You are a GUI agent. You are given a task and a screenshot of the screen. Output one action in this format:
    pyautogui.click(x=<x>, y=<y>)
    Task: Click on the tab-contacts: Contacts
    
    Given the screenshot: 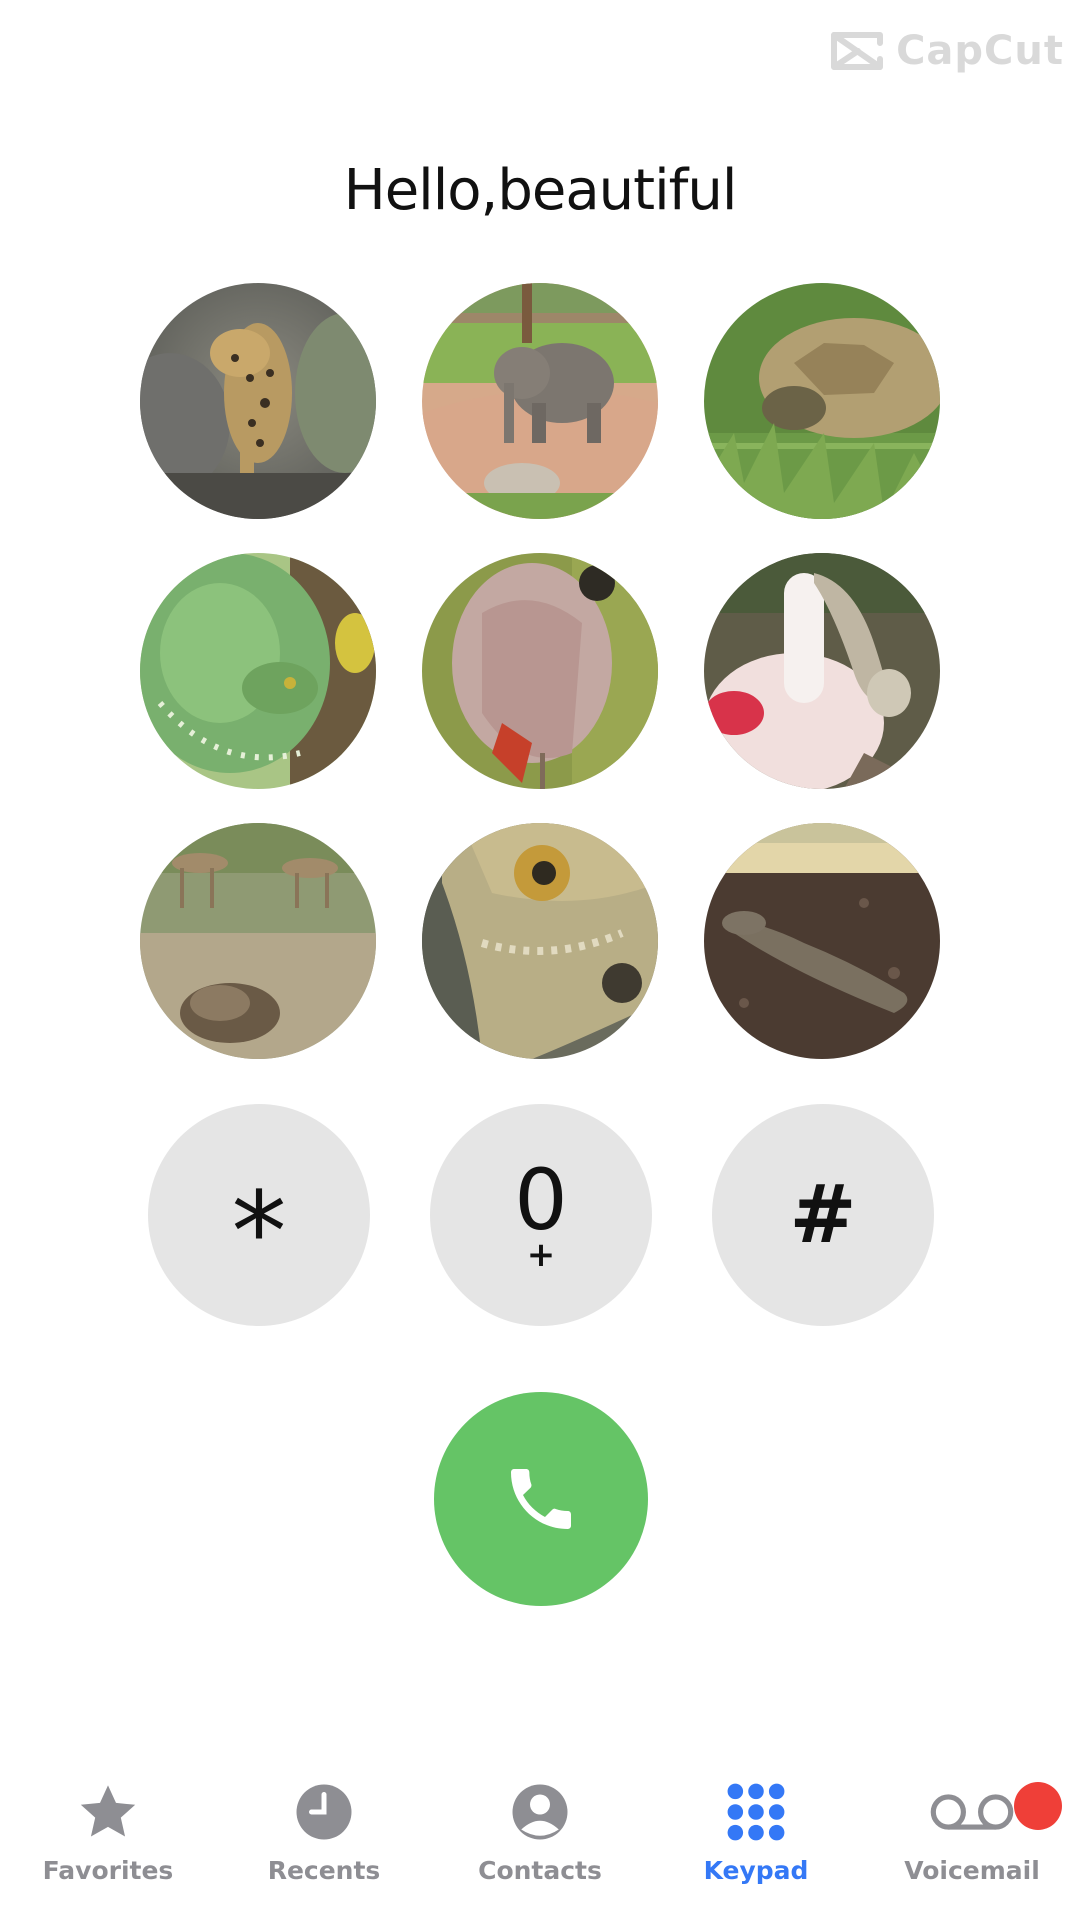 What is the action you would take?
    pyautogui.click(x=540, y=1846)
    